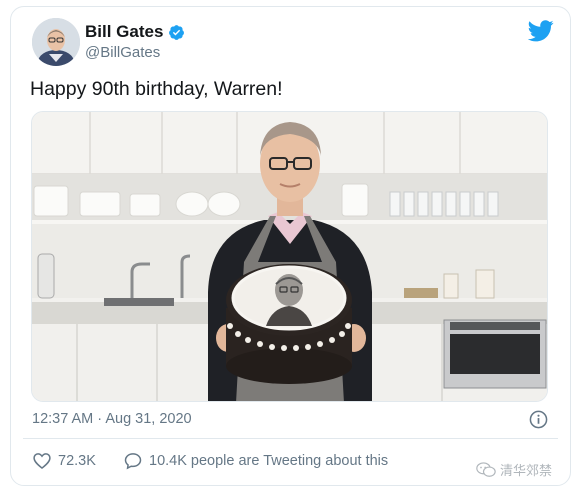 The height and width of the screenshot is (492, 583). I want to click on divider, so click(290, 438).